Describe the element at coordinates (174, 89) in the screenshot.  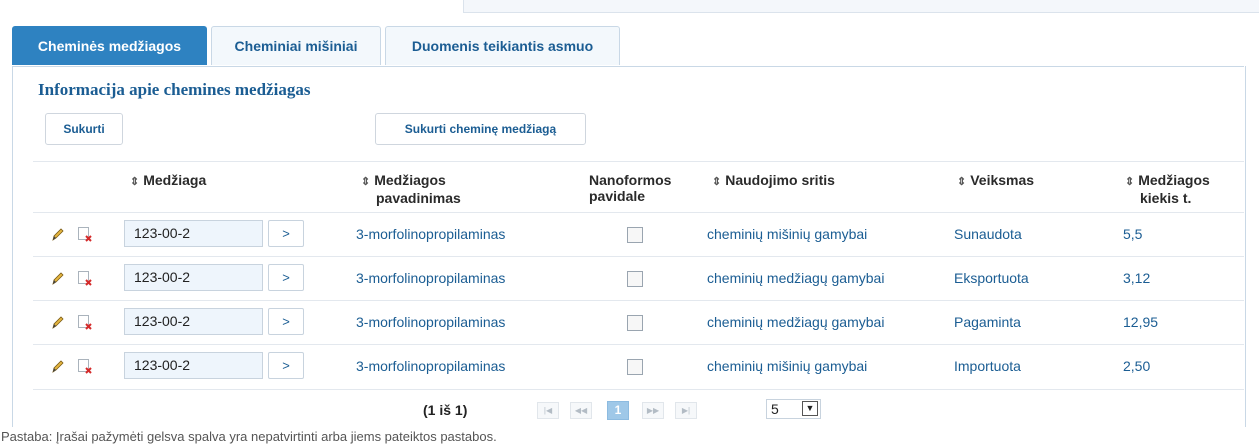
I see `section-title: Informacija apie chemines medžiagas` at that location.